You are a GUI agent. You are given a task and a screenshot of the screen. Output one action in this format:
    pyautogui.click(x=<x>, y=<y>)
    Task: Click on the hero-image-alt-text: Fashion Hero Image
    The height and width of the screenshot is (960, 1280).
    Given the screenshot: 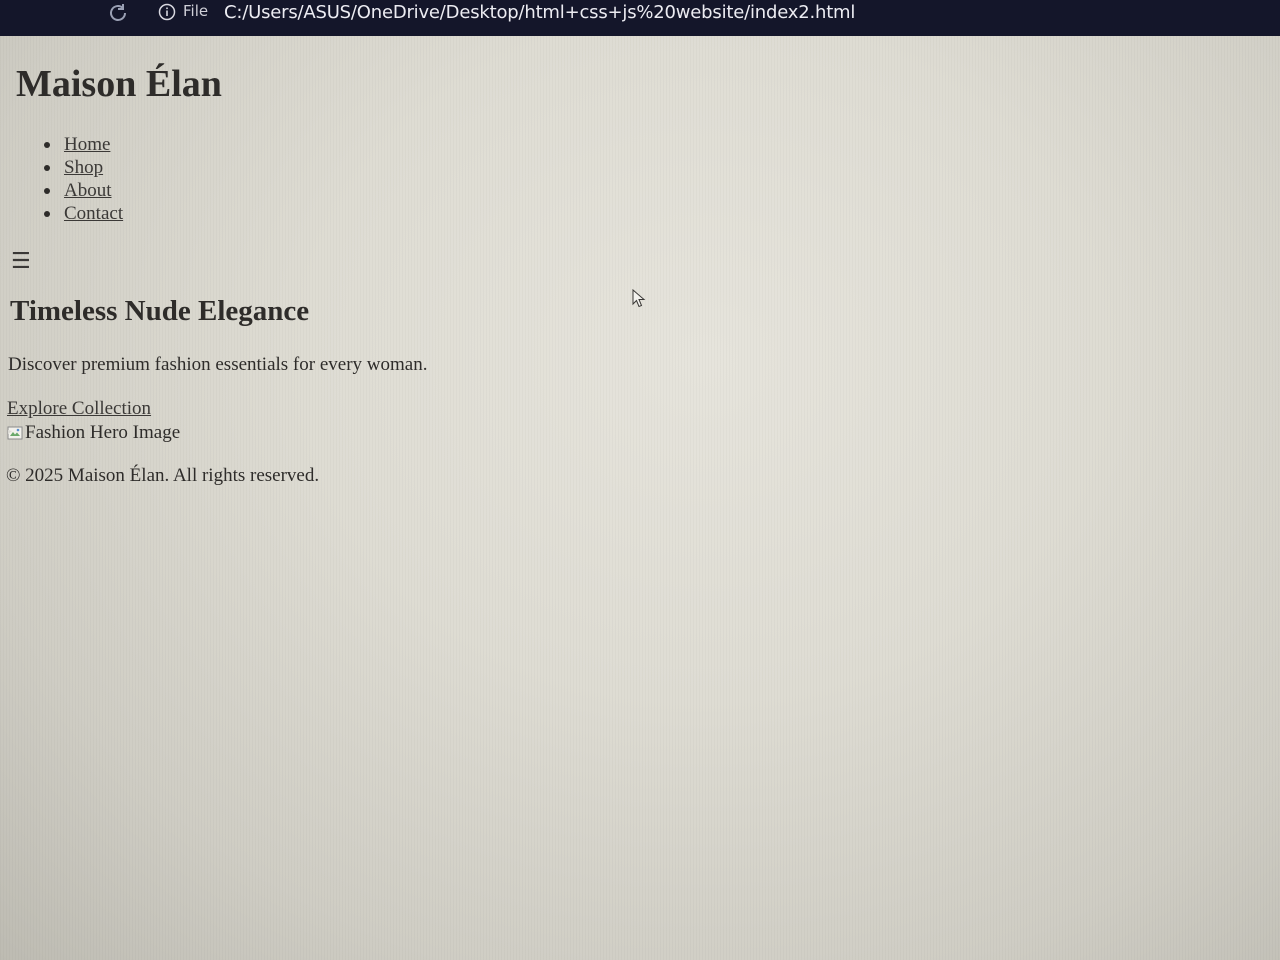 What is the action you would take?
    pyautogui.click(x=103, y=432)
    